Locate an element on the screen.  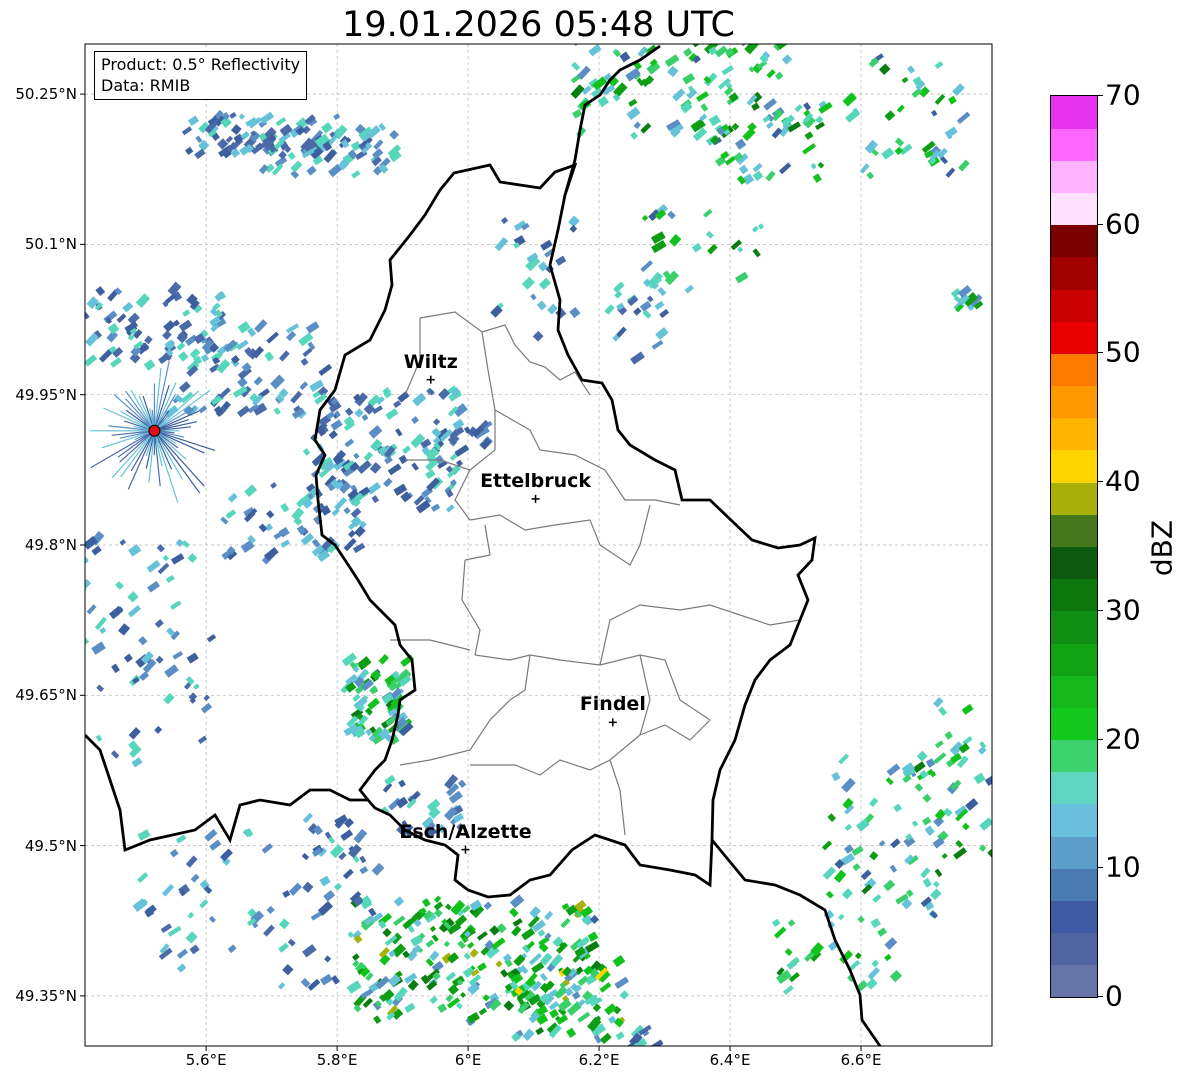
colorbar-tick-label: 20 is located at coordinates (1123, 739).